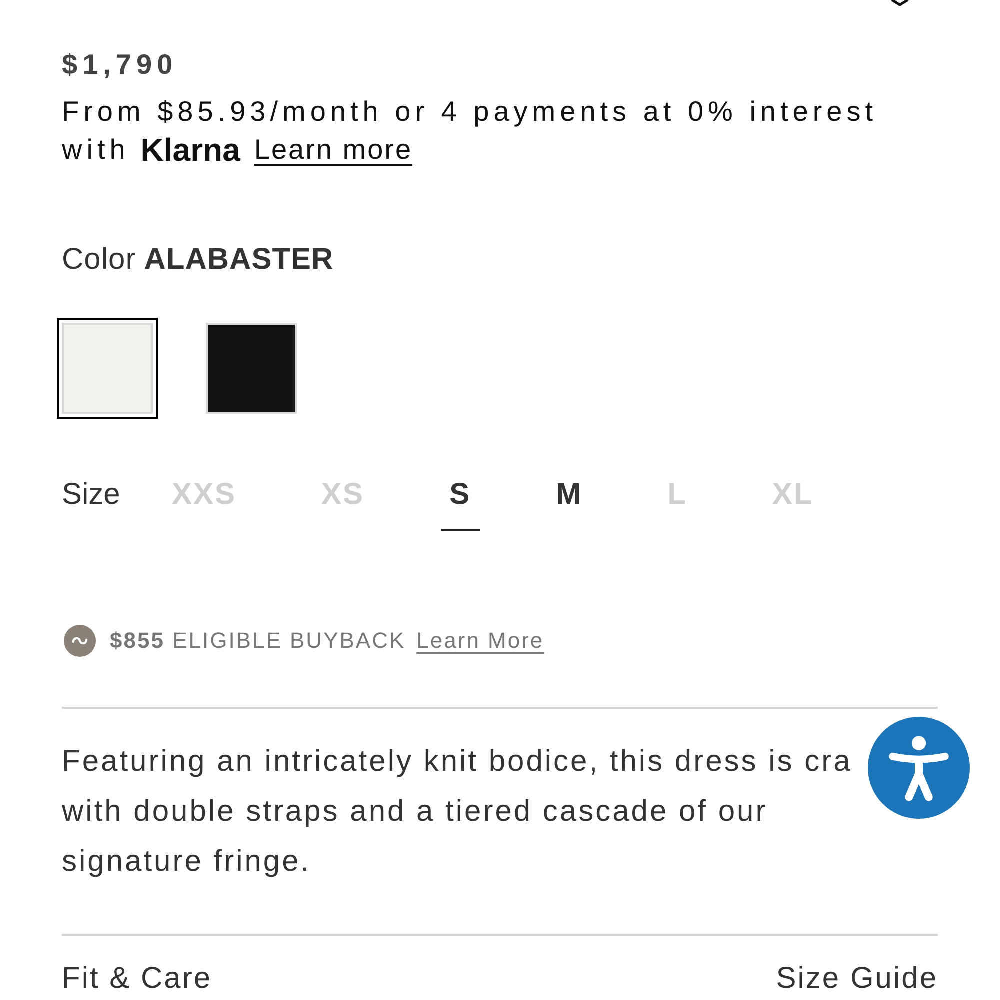  I want to click on provider-logo: Klarna, so click(190, 150).